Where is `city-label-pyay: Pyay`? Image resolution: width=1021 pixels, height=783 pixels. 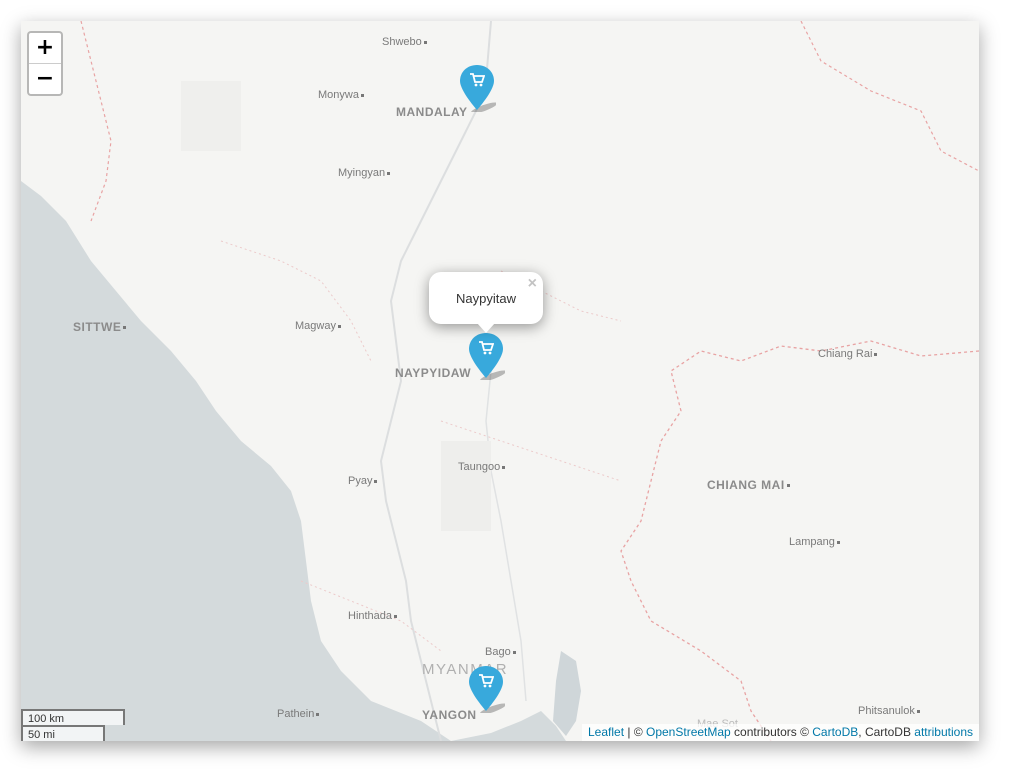 city-label-pyay: Pyay is located at coordinates (363, 481).